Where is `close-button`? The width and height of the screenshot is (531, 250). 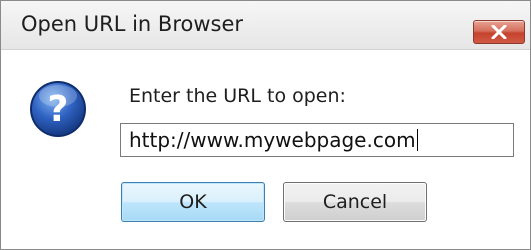 close-button is located at coordinates (499, 32).